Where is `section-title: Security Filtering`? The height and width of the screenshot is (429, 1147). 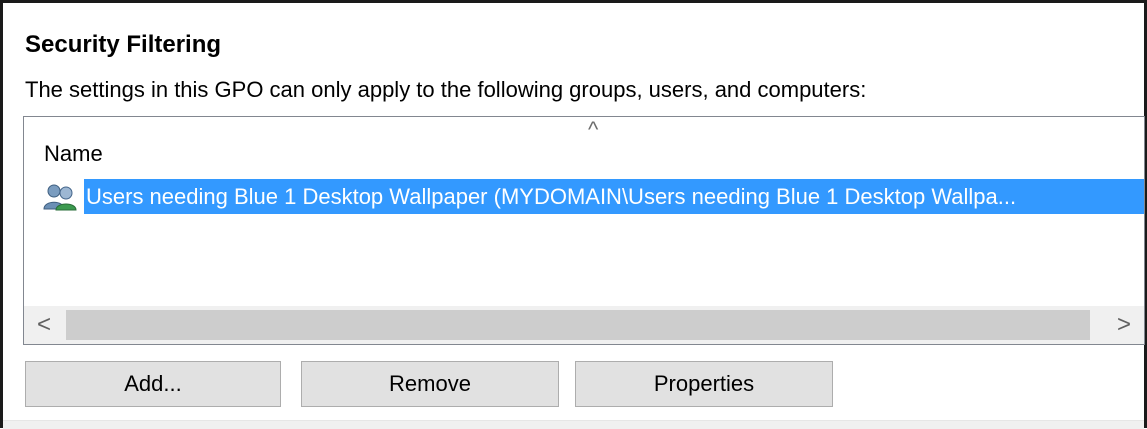 section-title: Security Filtering is located at coordinates (123, 44).